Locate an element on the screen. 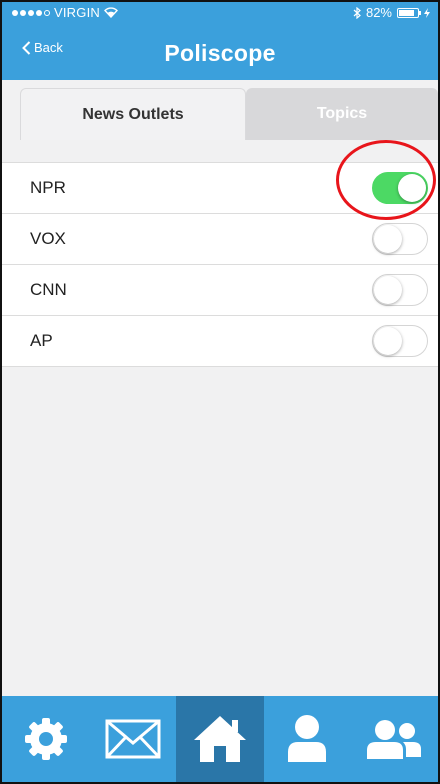 This screenshot has width=440, height=784. vox-toggle is located at coordinates (400, 239).